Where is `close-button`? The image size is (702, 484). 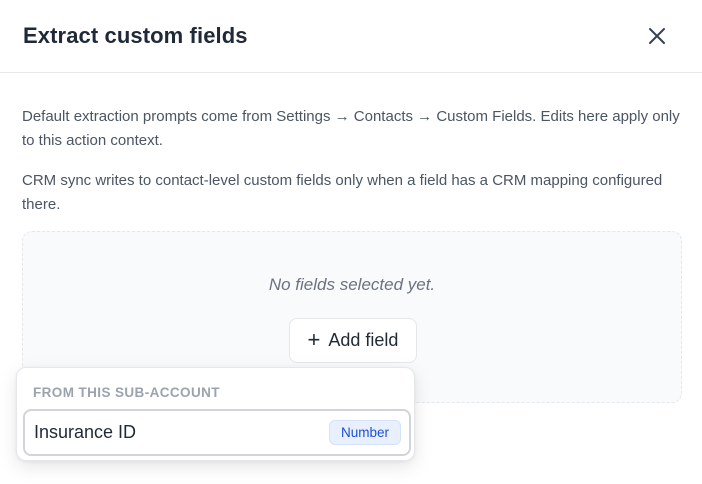 close-button is located at coordinates (657, 36).